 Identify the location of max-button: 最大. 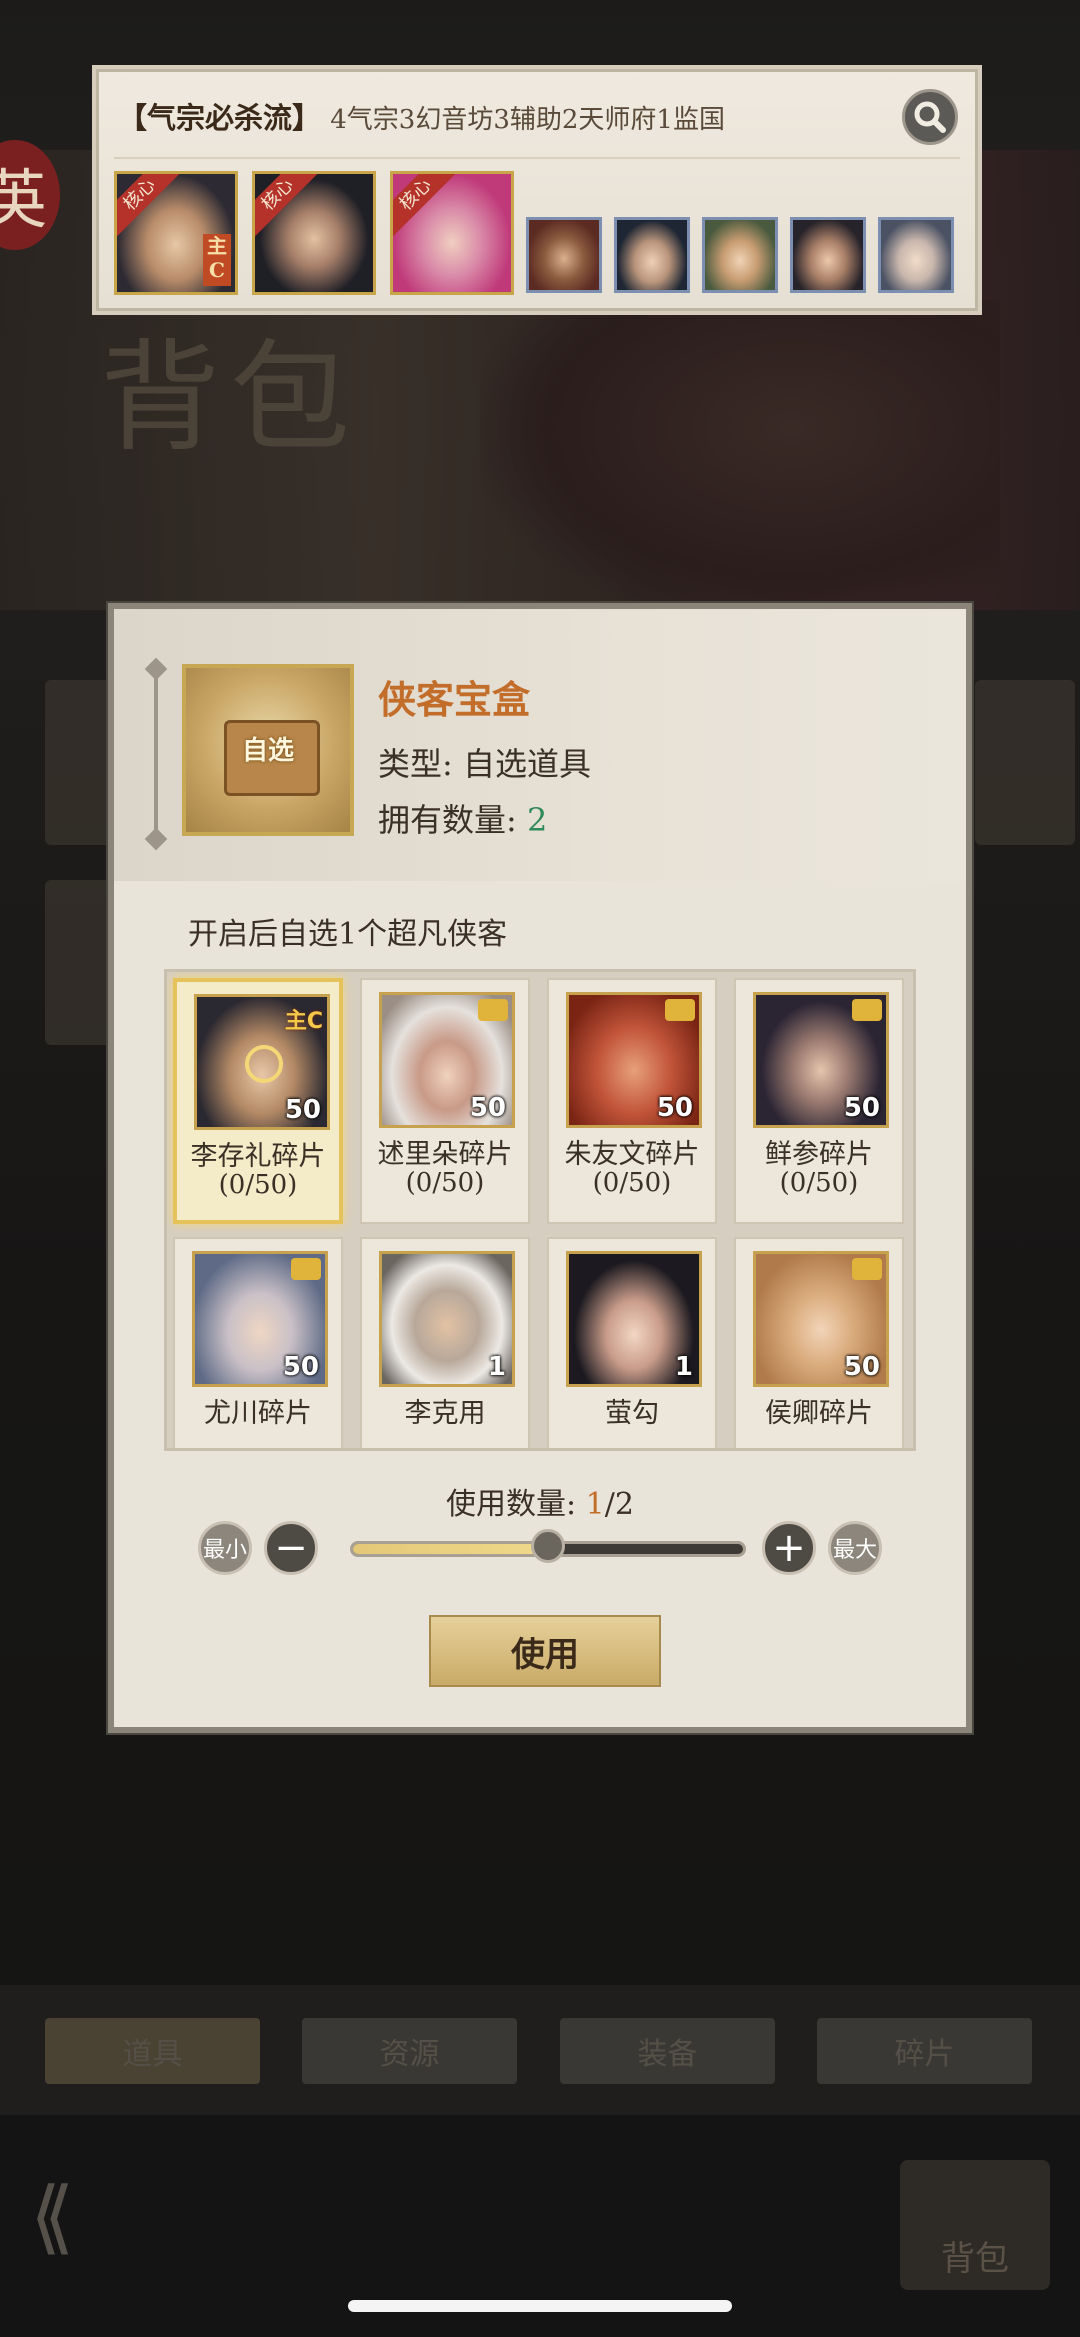
(855, 1548).